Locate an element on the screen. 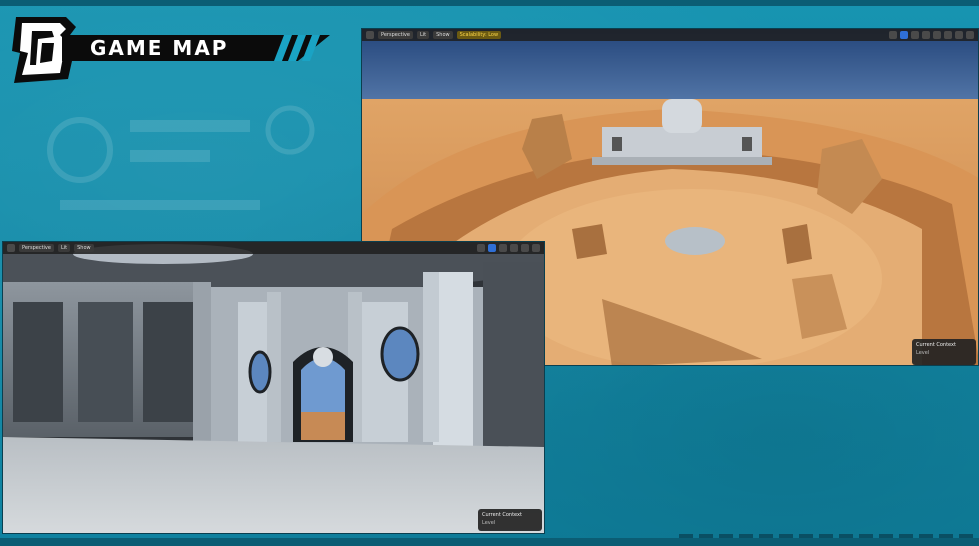  context-level: Level is located at coordinates (923, 353).